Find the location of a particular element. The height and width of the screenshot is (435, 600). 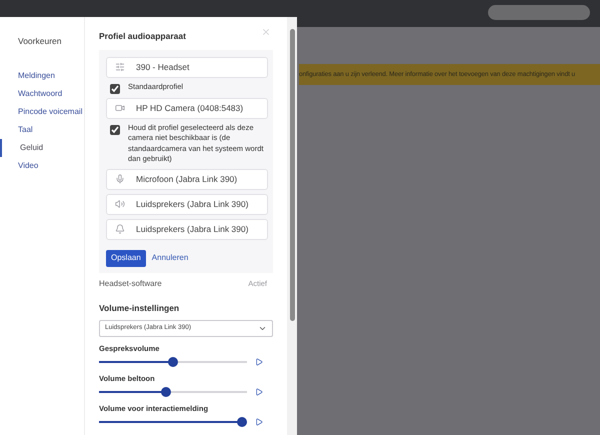

device-field: Microfoon (Jabra Link 390) is located at coordinates (187, 179).